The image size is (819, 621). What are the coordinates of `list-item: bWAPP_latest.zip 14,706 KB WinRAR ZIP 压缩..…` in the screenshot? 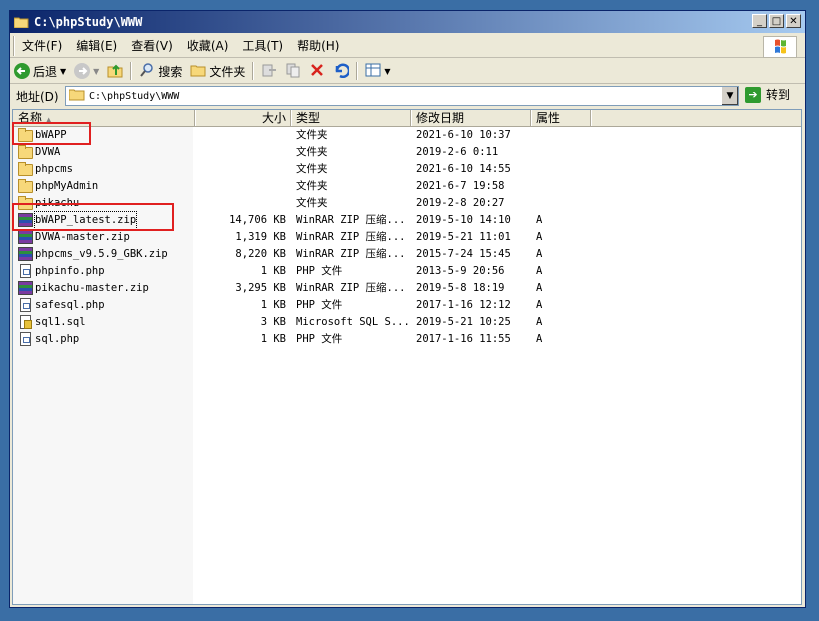 It's located at (407, 220).